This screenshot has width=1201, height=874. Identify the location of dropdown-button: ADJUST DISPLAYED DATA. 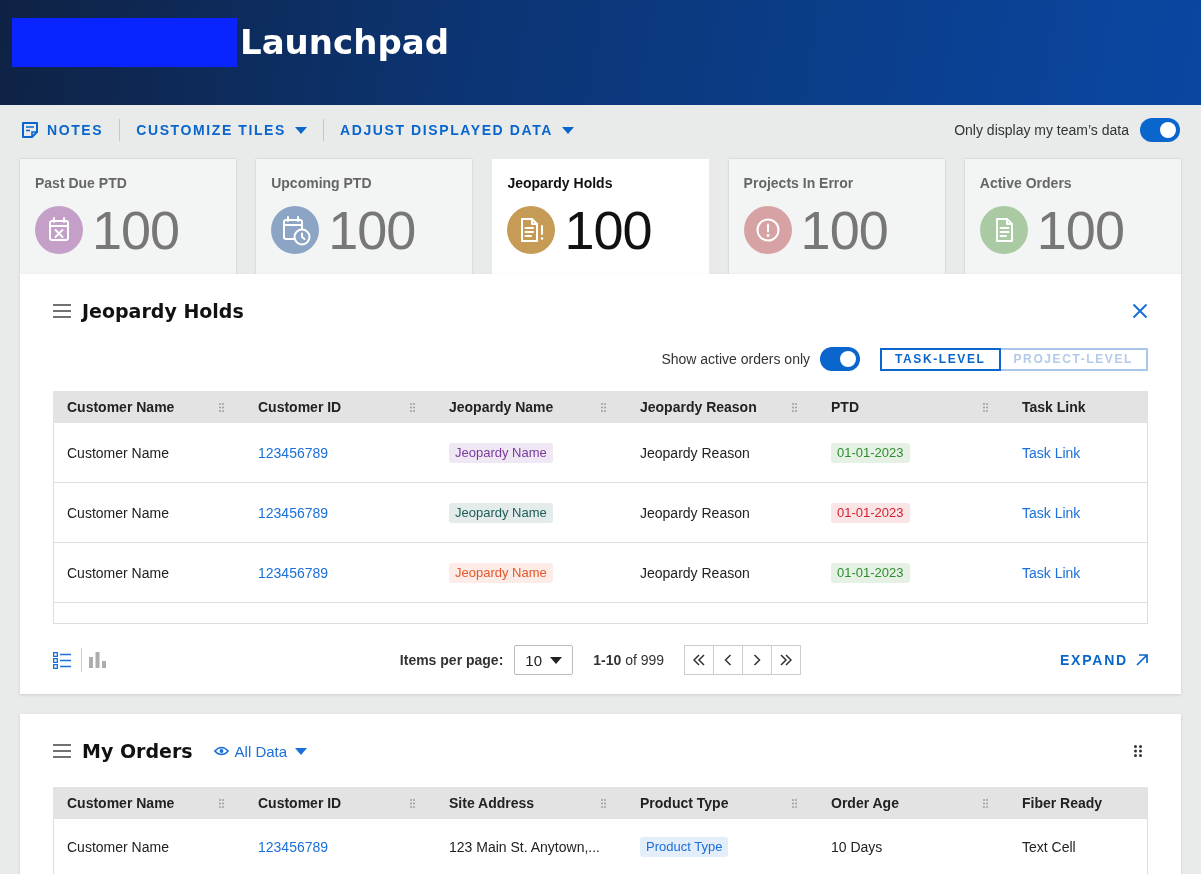
(457, 130).